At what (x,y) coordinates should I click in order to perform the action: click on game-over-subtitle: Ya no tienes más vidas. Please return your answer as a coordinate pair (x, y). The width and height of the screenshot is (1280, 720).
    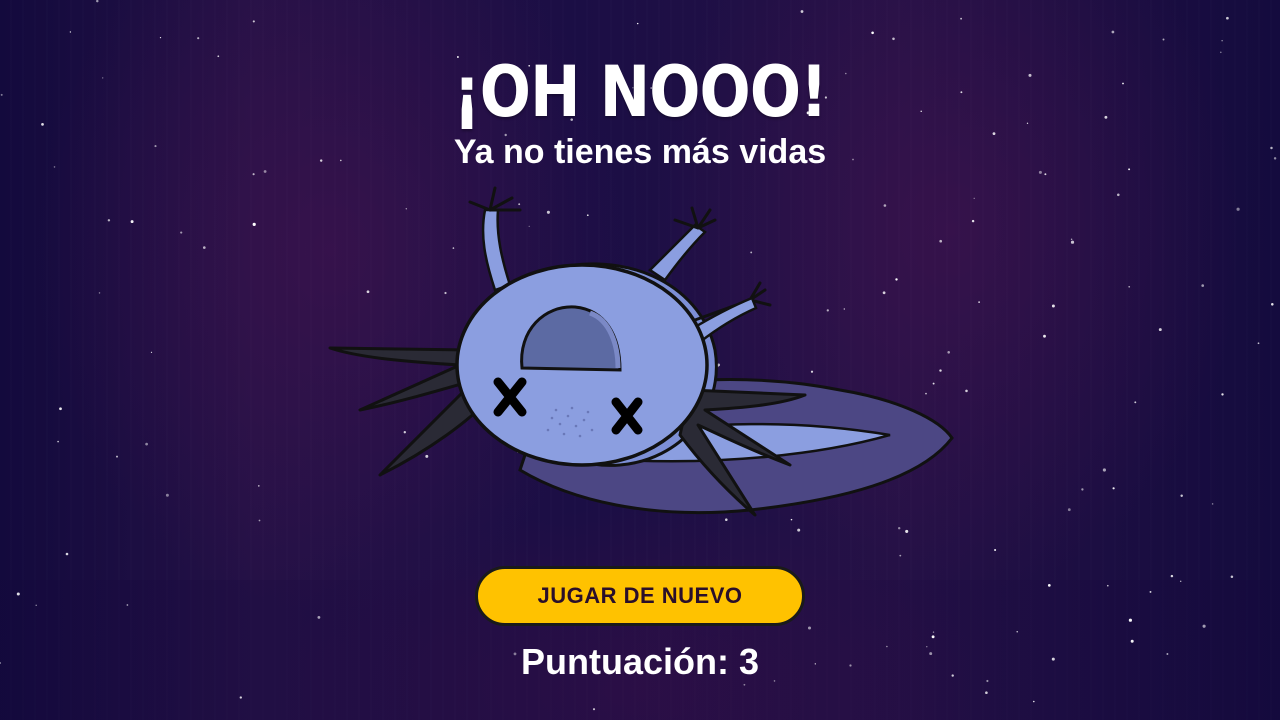
    Looking at the image, I should click on (640, 152).